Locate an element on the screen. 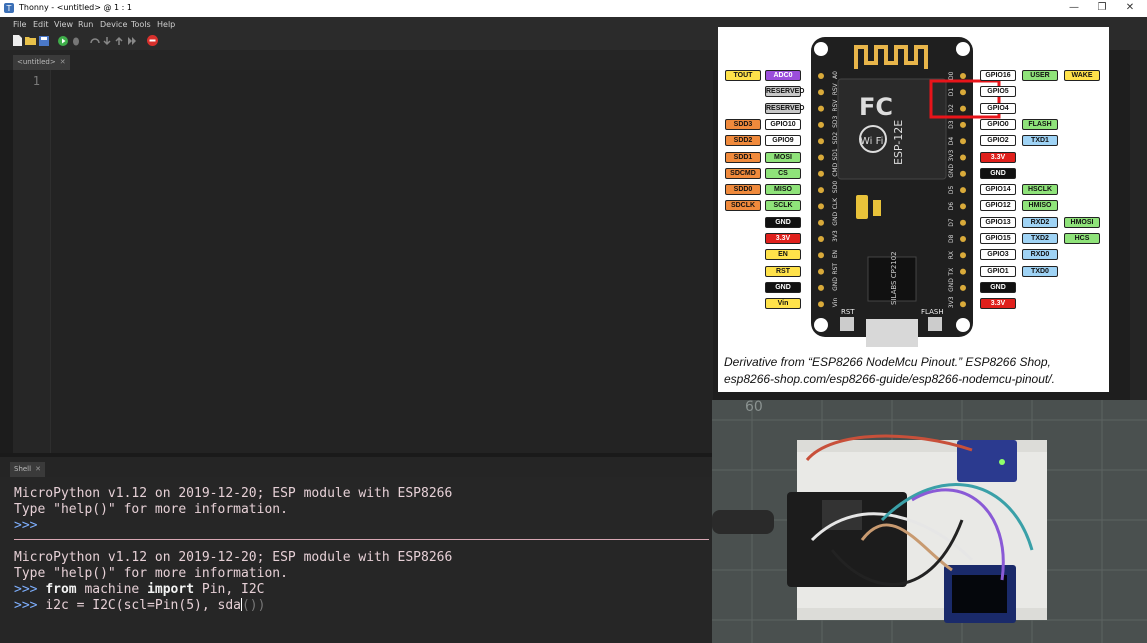 The image size is (1147, 643). pin-label-right-4-1: TXD1 is located at coordinates (1040, 141).